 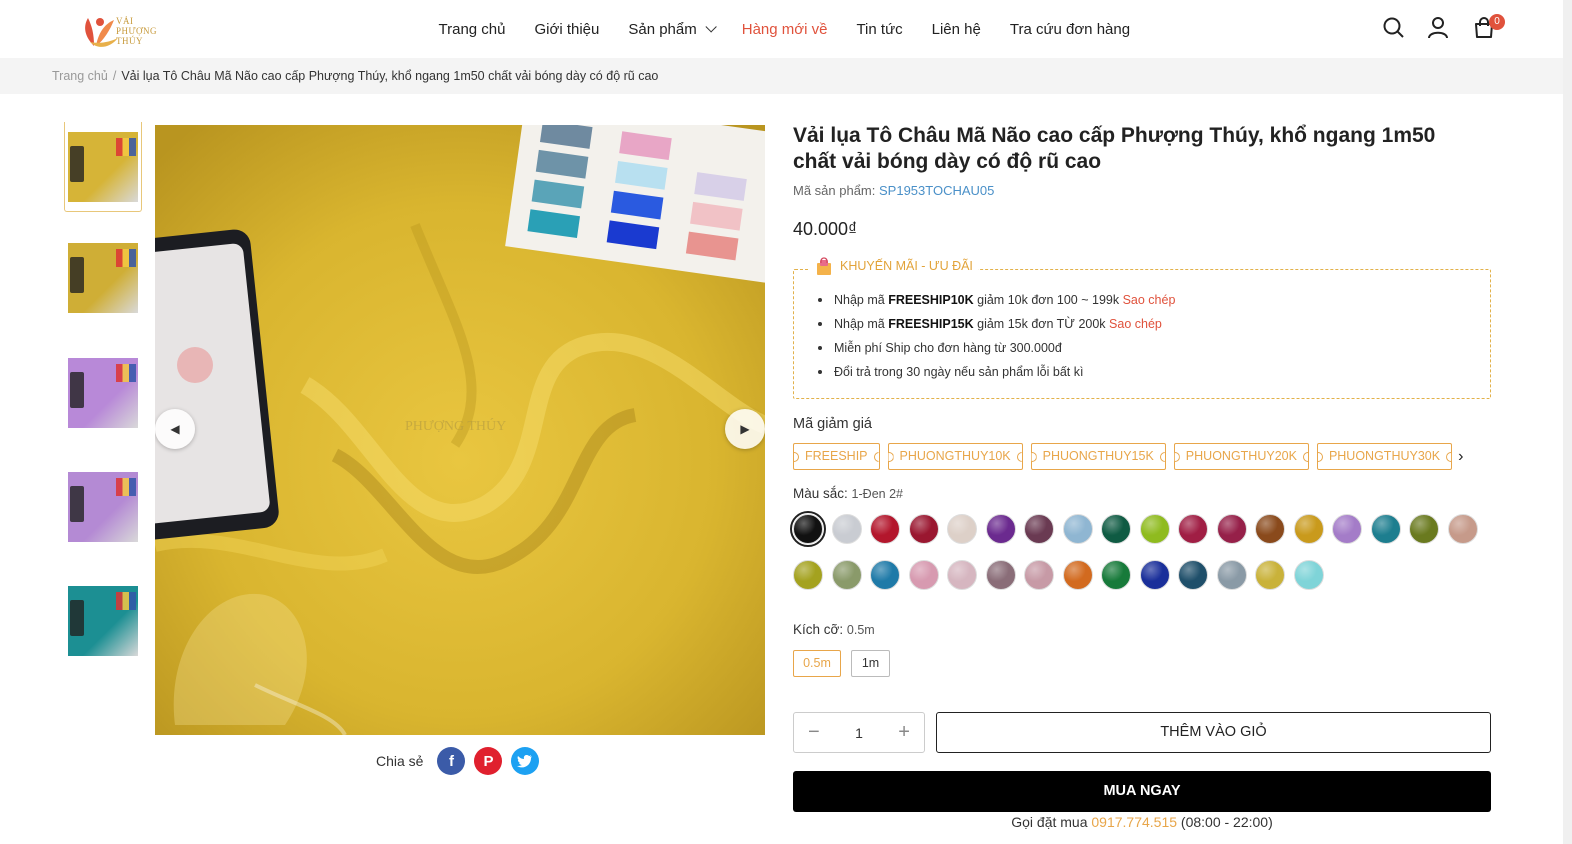 What do you see at coordinates (1134, 822) in the screenshot?
I see `phone-link: 0917.774.515` at bounding box center [1134, 822].